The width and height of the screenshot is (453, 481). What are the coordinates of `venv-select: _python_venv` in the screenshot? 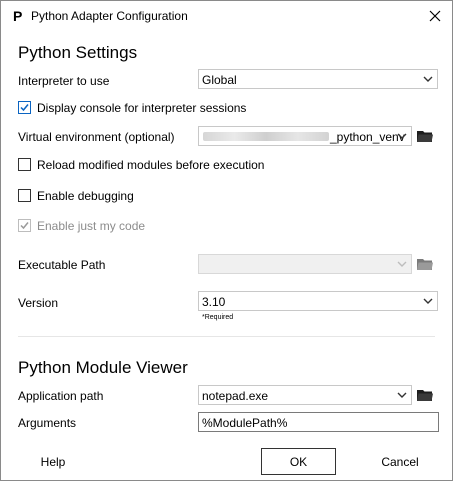 It's located at (305, 136).